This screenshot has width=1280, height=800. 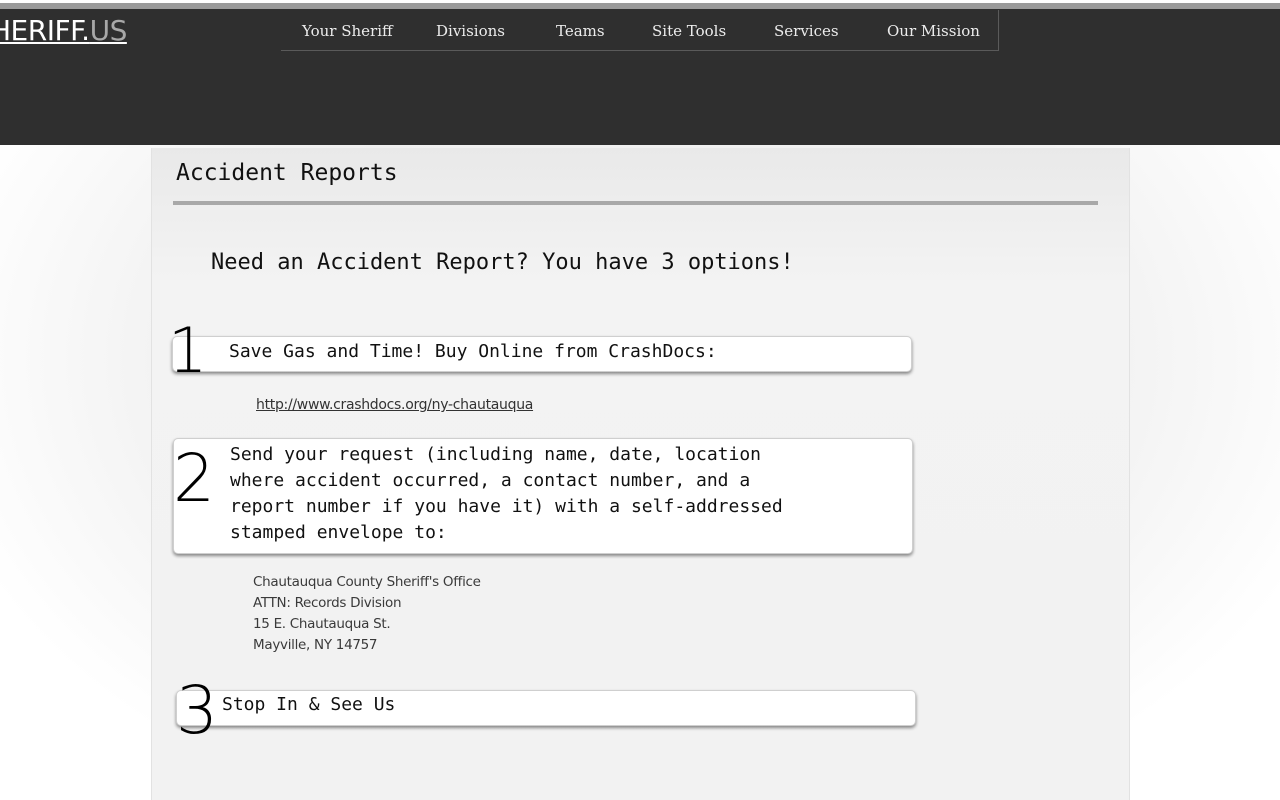 I want to click on address-line: Mayville, NY 14757, so click(x=315, y=645).